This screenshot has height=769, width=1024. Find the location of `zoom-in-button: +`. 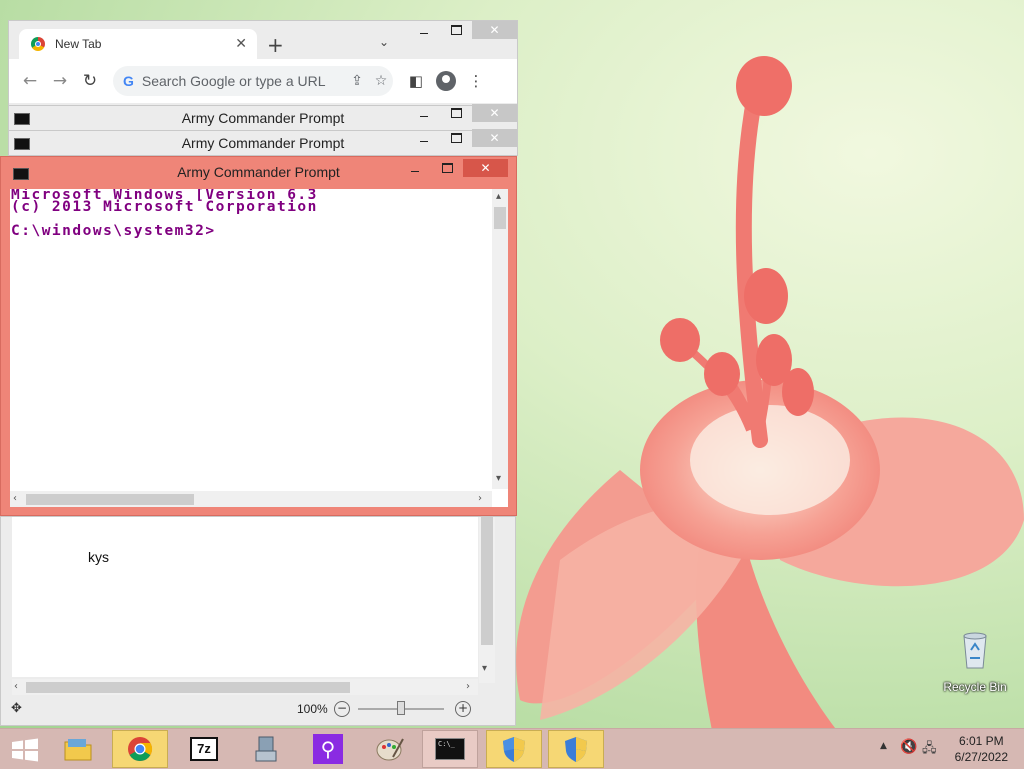

zoom-in-button: + is located at coordinates (463, 709).